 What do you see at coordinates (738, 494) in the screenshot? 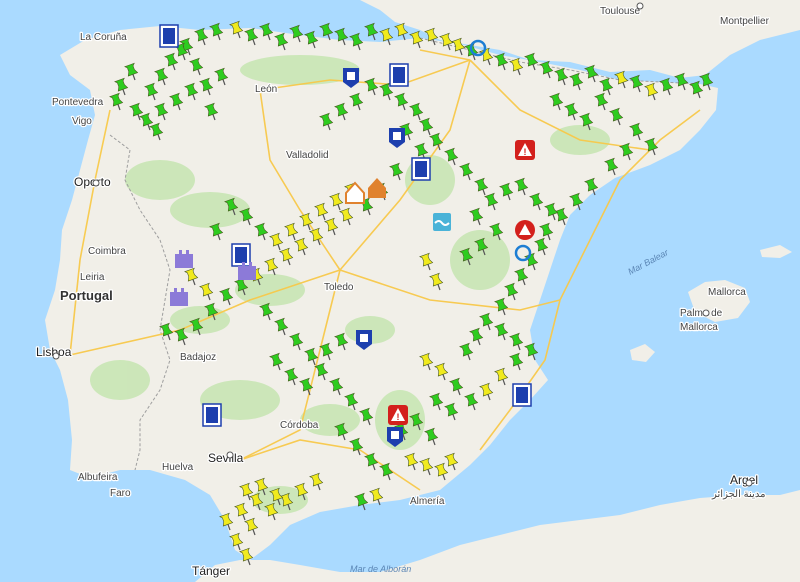
I see `city-label-argel-ar: مدينة الجزائر` at bounding box center [738, 494].